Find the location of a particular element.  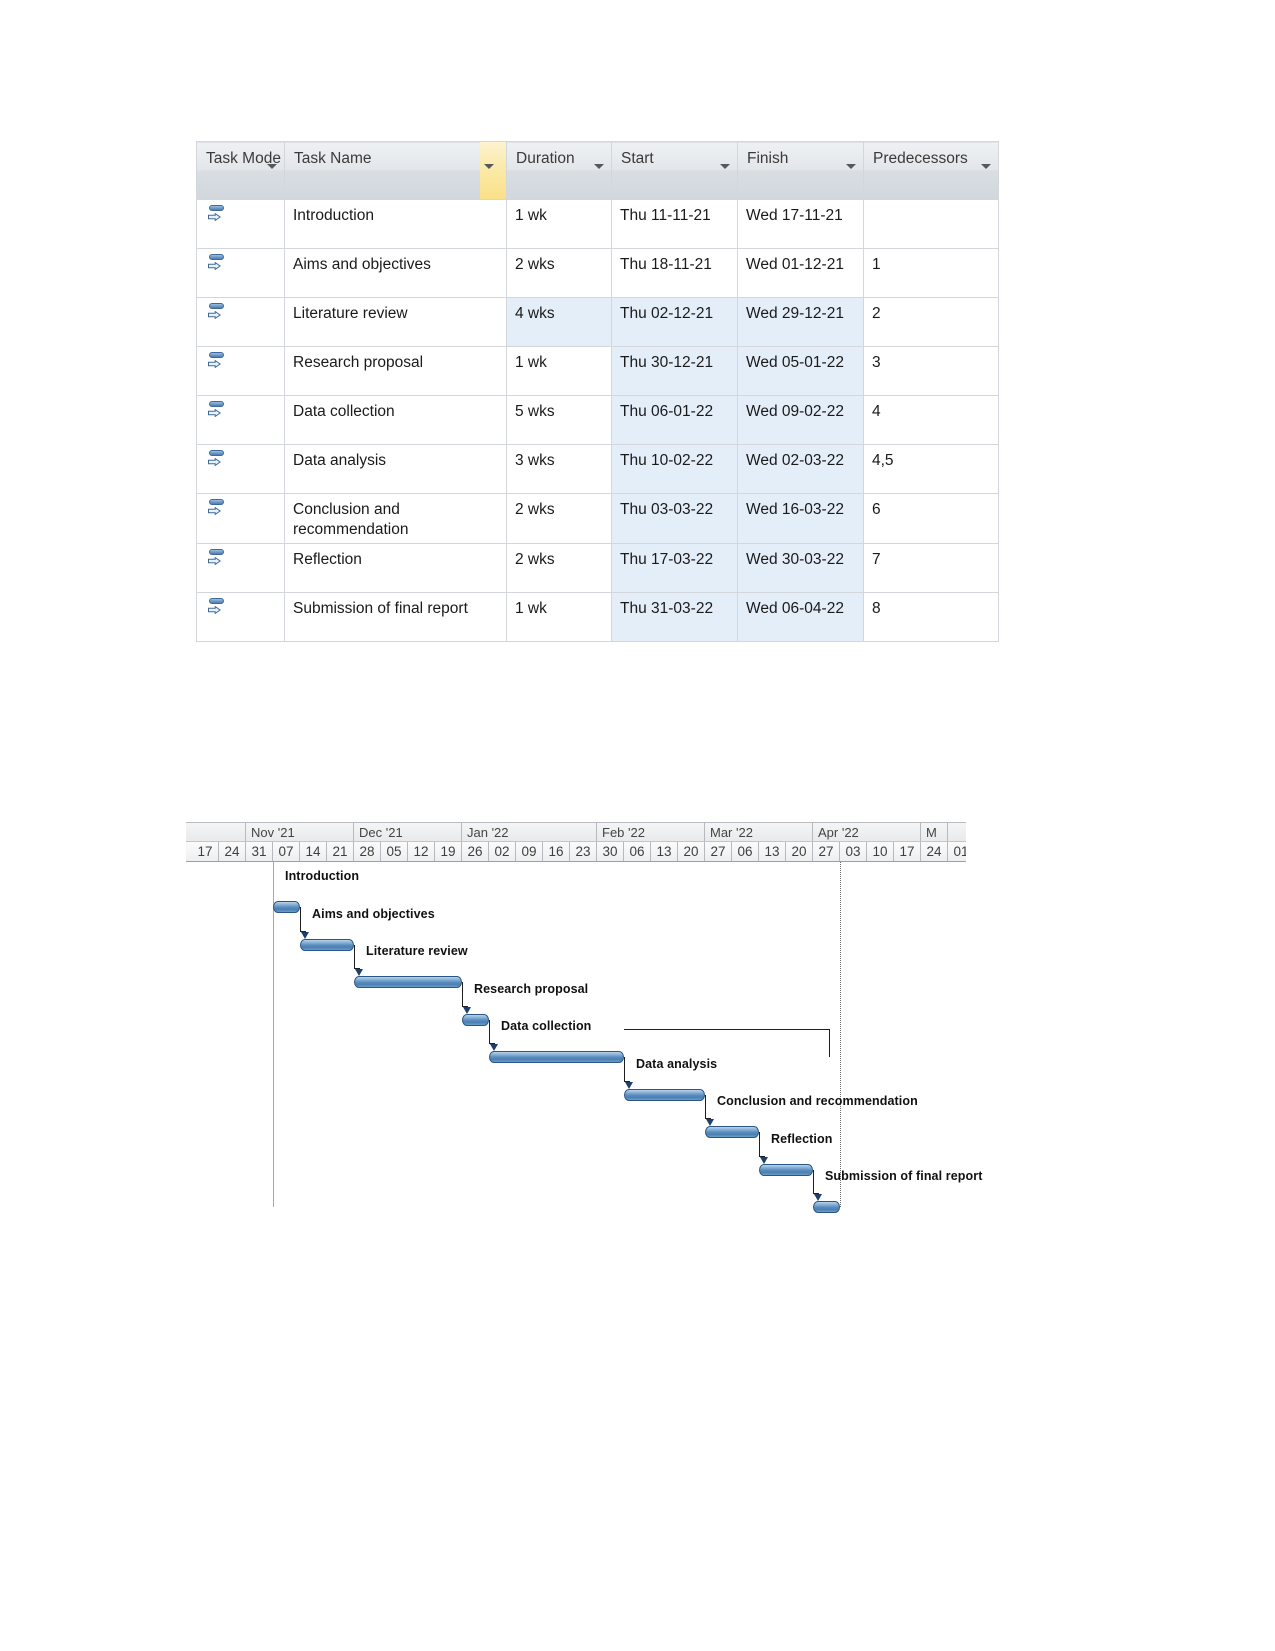

cell-predecessors: 6 is located at coordinates (931, 518).